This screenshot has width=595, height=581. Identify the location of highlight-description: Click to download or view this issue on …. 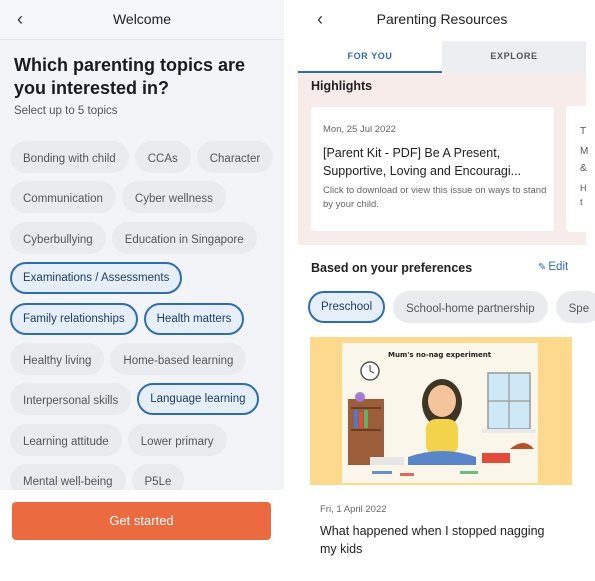
(435, 197).